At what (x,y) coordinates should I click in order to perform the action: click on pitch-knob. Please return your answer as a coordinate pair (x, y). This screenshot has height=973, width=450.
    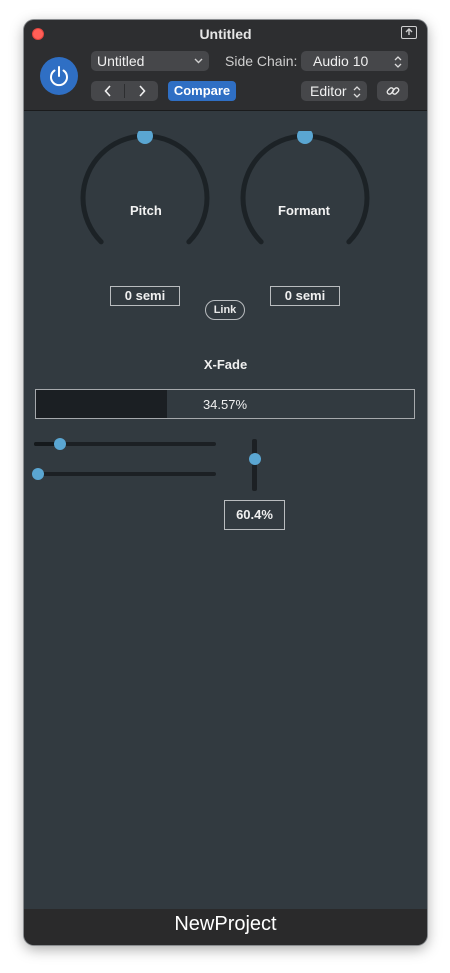
    Looking at the image, I should click on (145, 196).